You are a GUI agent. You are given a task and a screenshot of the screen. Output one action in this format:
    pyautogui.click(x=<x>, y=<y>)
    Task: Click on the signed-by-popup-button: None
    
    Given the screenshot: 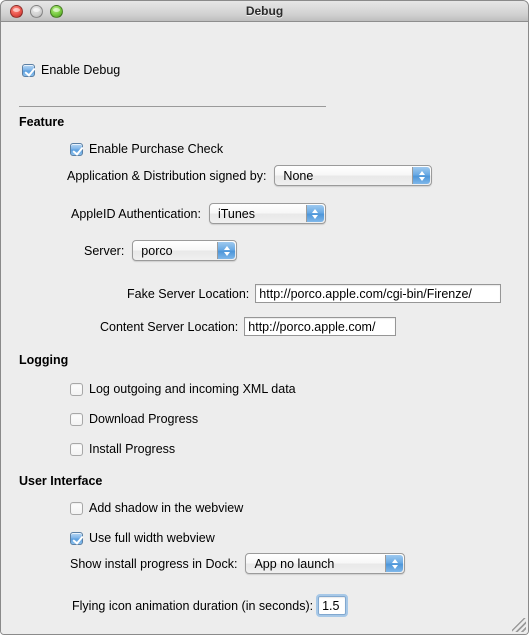 What is the action you would take?
    pyautogui.click(x=353, y=175)
    